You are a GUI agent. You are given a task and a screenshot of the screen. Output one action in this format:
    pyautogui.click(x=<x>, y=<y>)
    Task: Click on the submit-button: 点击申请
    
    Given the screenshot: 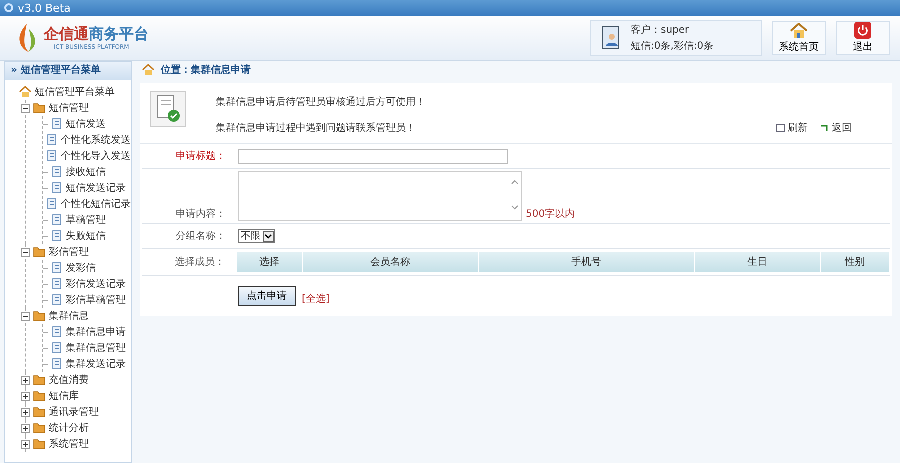 What is the action you would take?
    pyautogui.click(x=267, y=296)
    